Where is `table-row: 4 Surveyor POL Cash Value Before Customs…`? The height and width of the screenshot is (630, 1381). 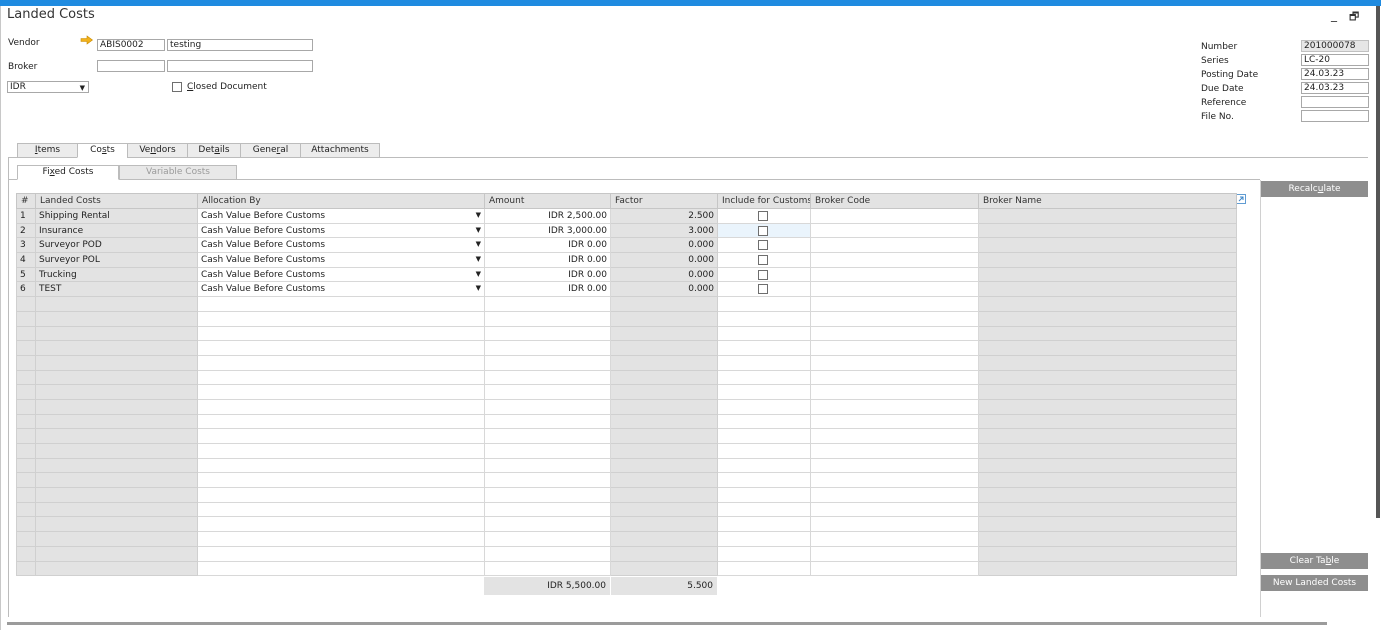
table-row: 4 Surveyor POL Cash Value Before Customs… is located at coordinates (626, 260).